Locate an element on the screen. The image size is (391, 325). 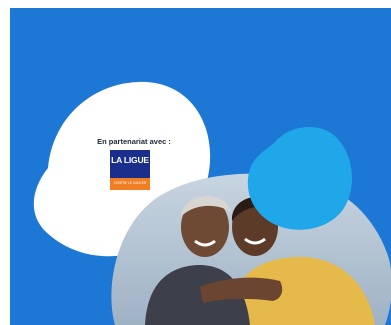
logo-title: LA LIGUE is located at coordinates (130, 160).